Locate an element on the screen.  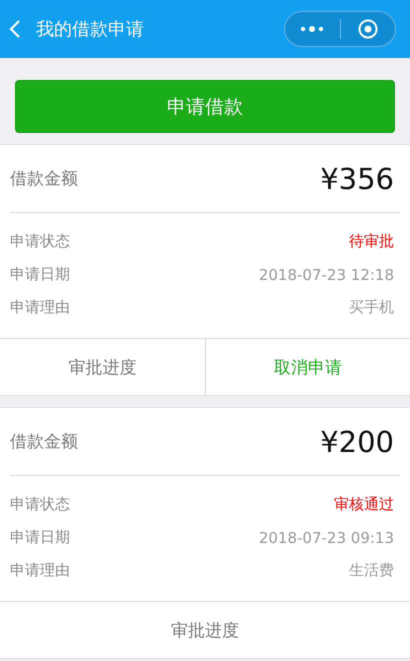
amount-value: ¥356 is located at coordinates (357, 179).